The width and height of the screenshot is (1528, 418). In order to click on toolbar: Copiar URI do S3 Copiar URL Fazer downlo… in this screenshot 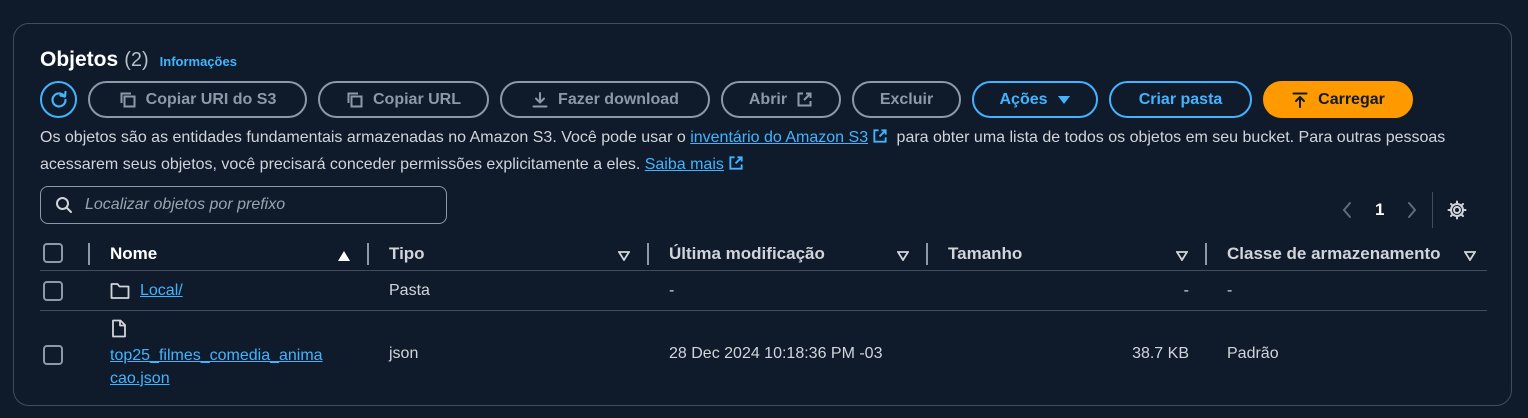, I will do `click(732, 99)`.